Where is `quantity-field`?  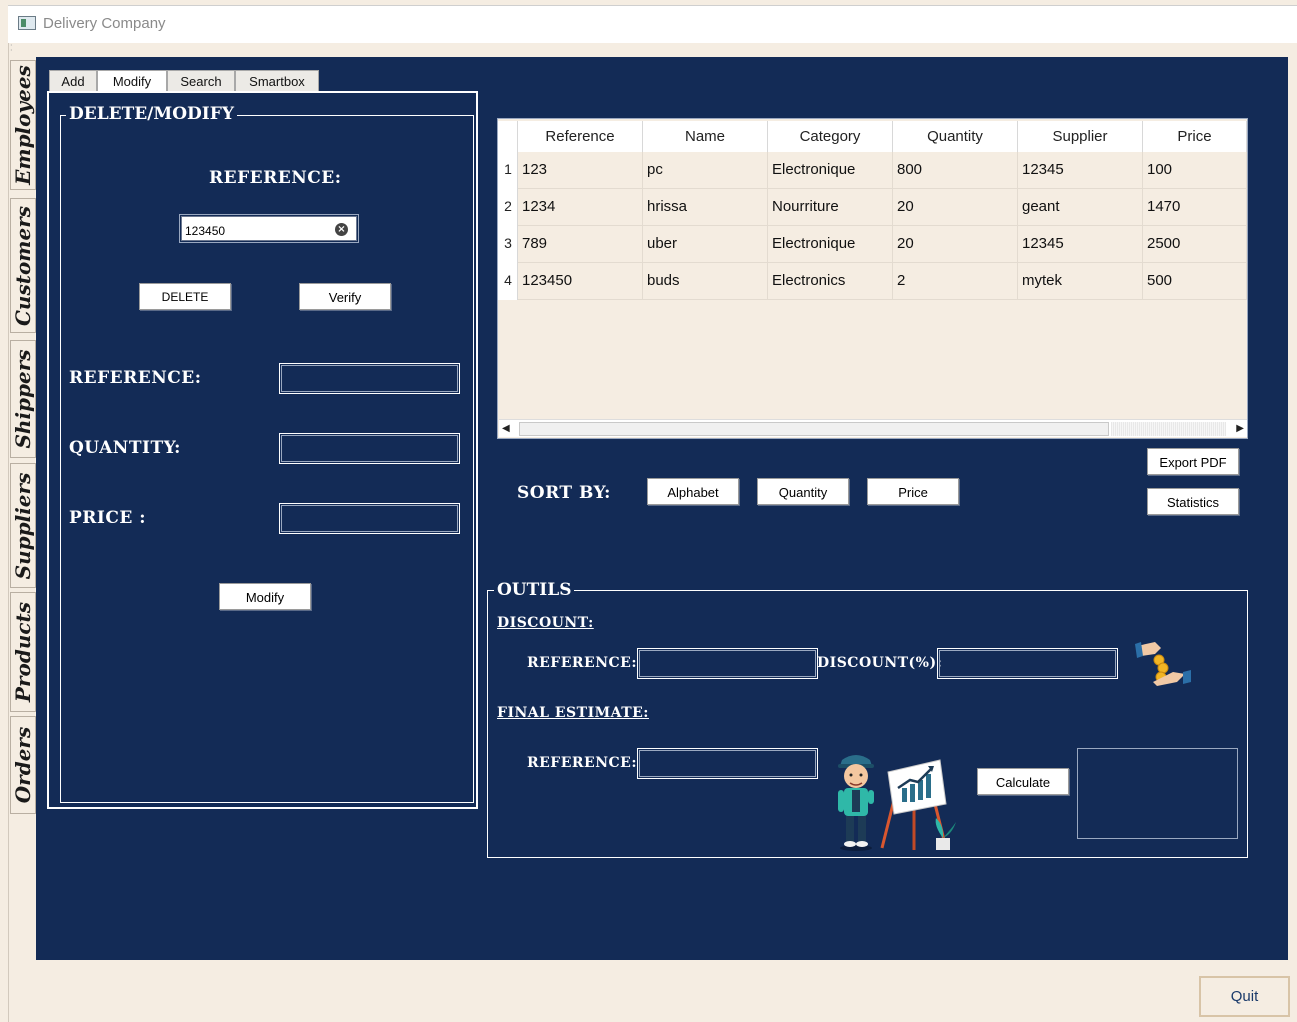
quantity-field is located at coordinates (369, 448).